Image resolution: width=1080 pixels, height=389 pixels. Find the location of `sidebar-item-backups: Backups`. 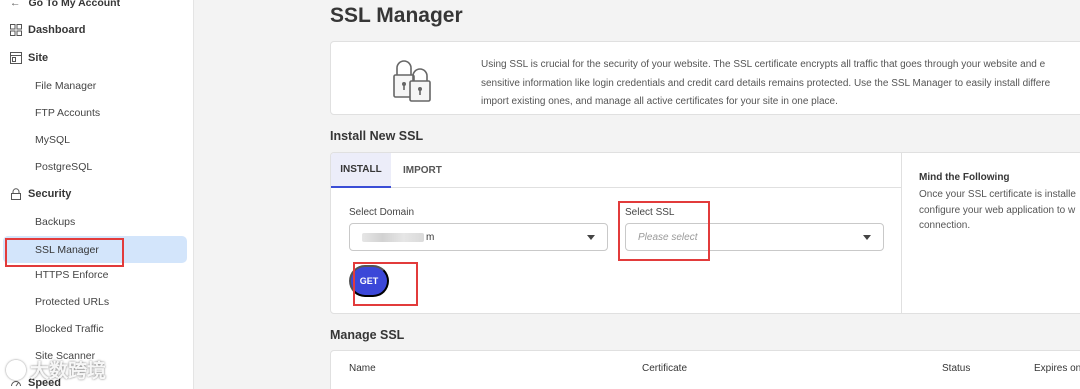

sidebar-item-backups: Backups is located at coordinates (97, 222).